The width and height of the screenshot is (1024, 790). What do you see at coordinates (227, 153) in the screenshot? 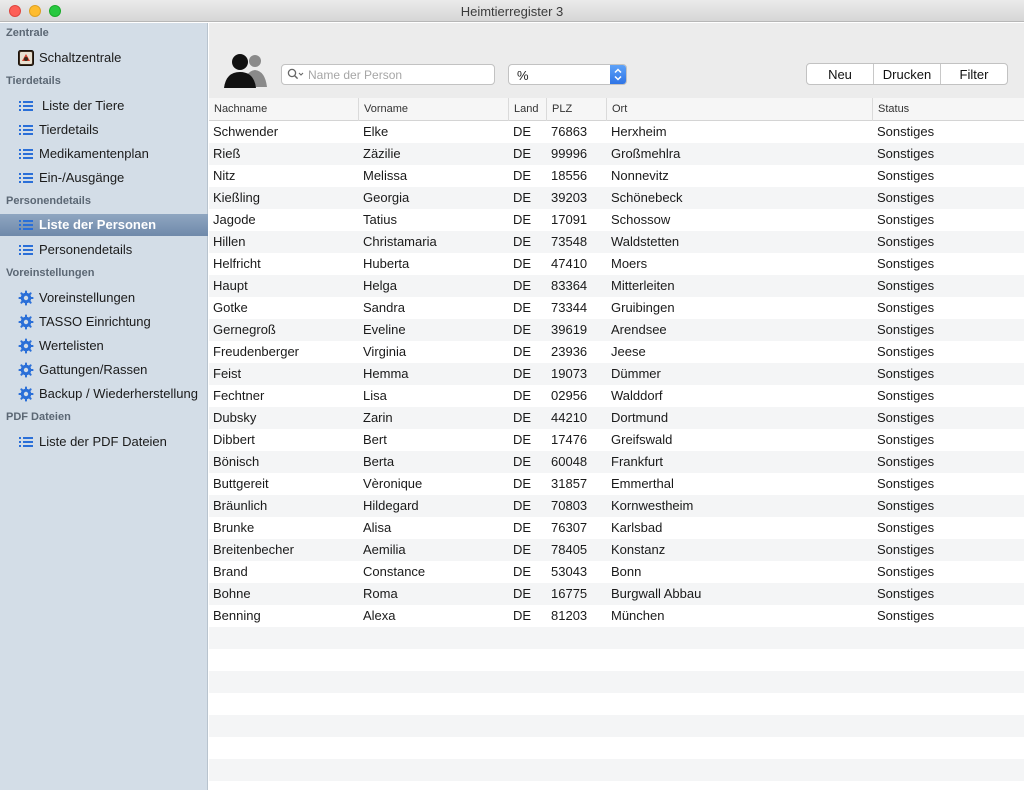
I see `cell-nachname: Rieß` at bounding box center [227, 153].